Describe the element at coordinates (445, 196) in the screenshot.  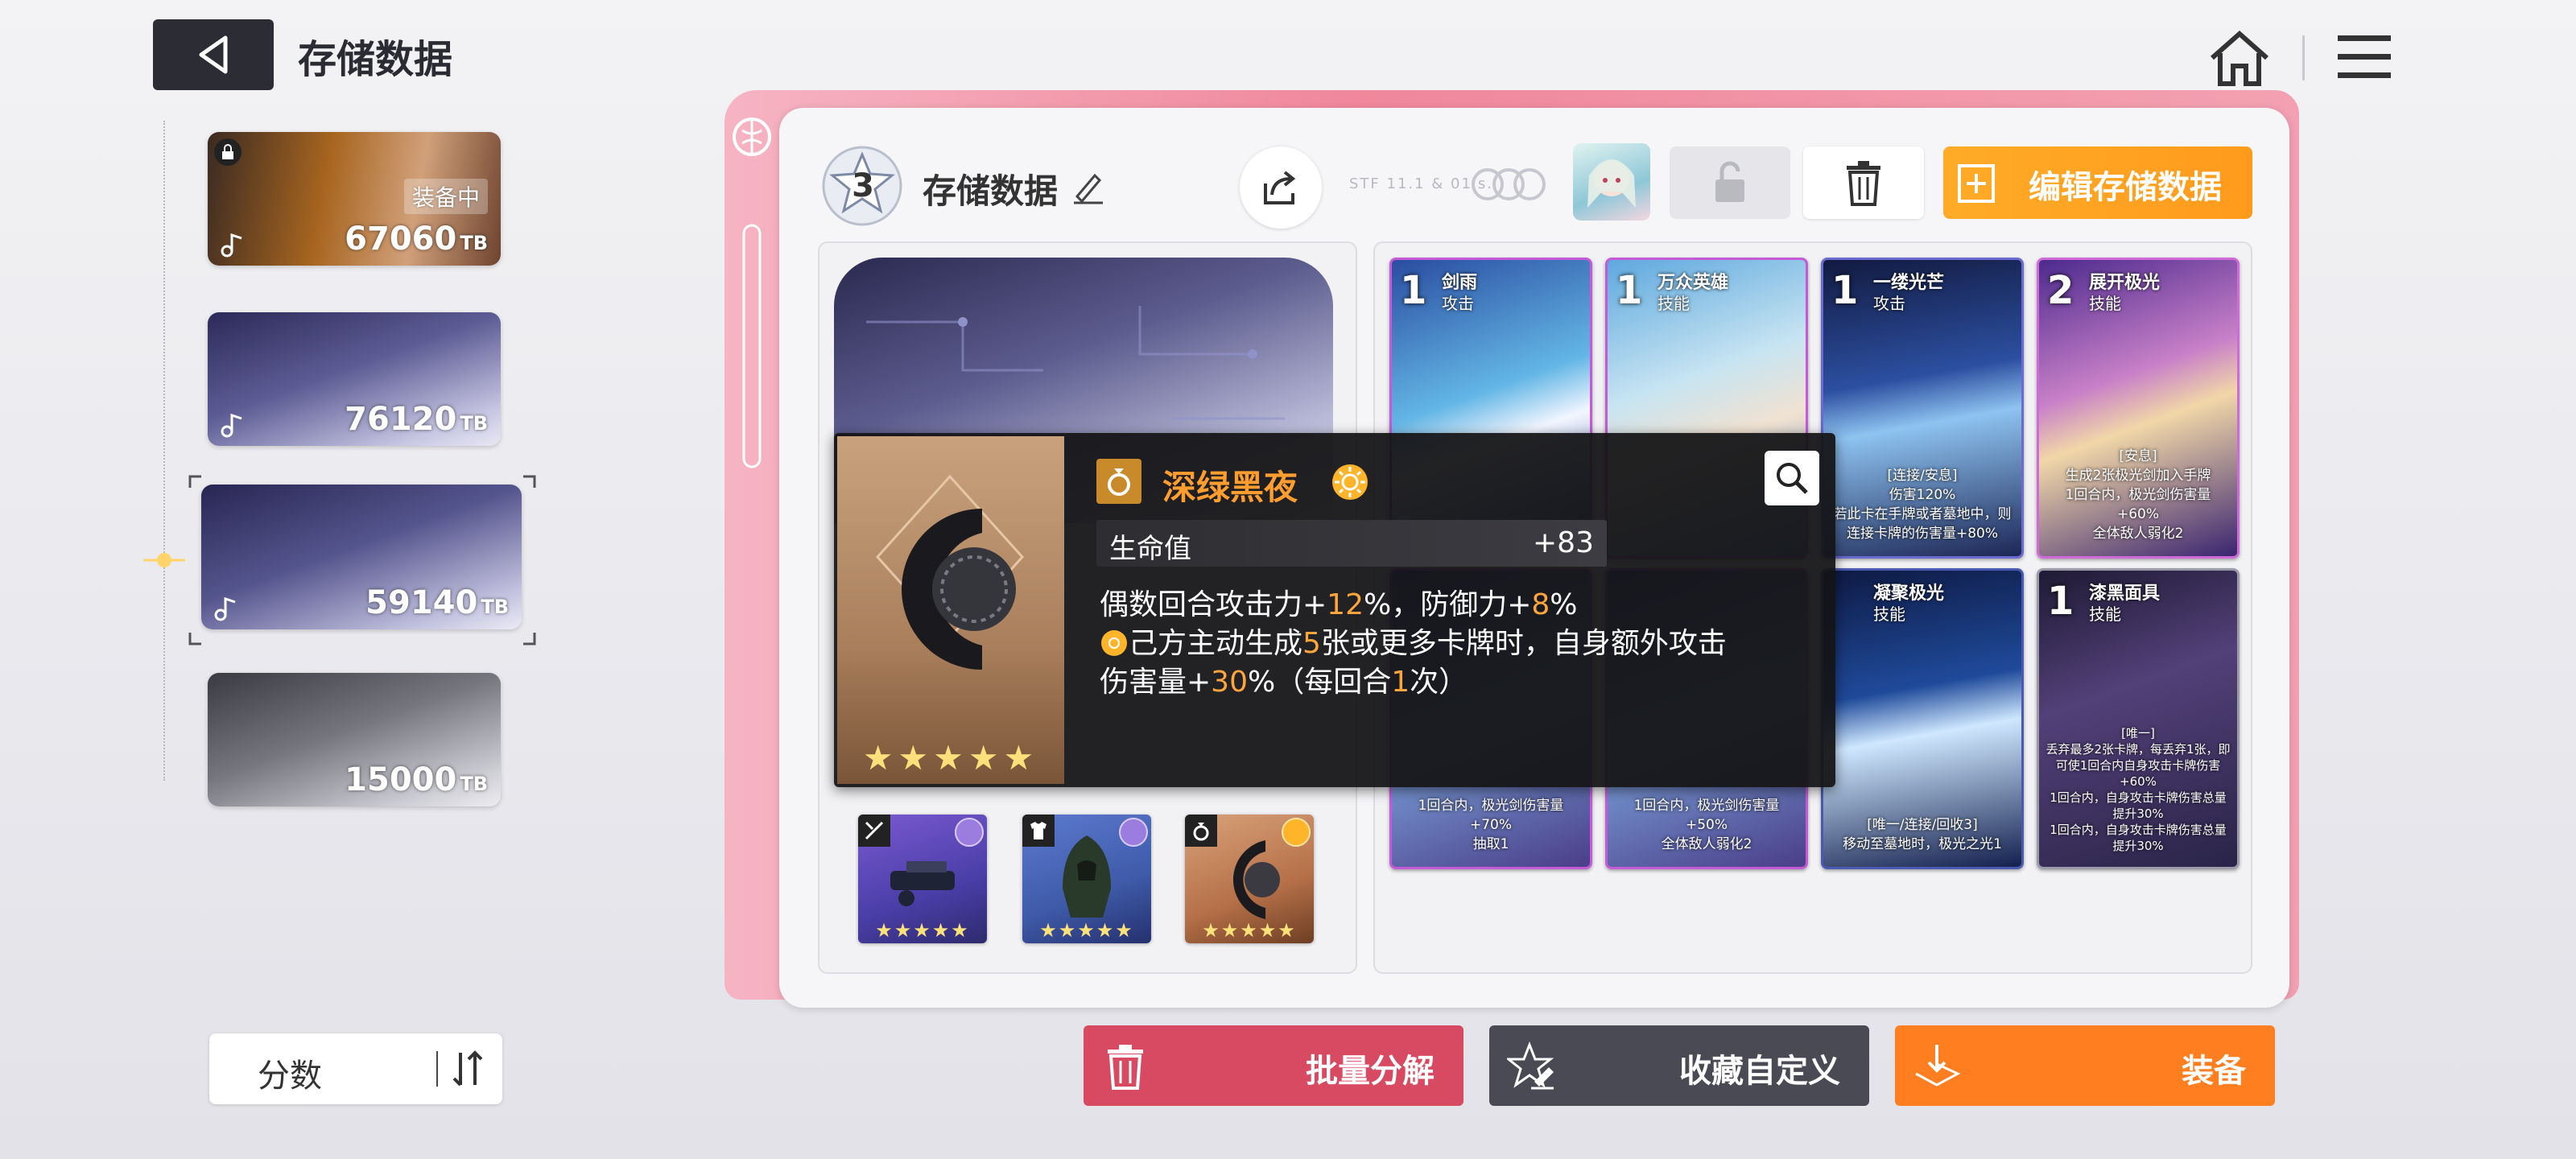
I see `equipped-tag: 装备中` at that location.